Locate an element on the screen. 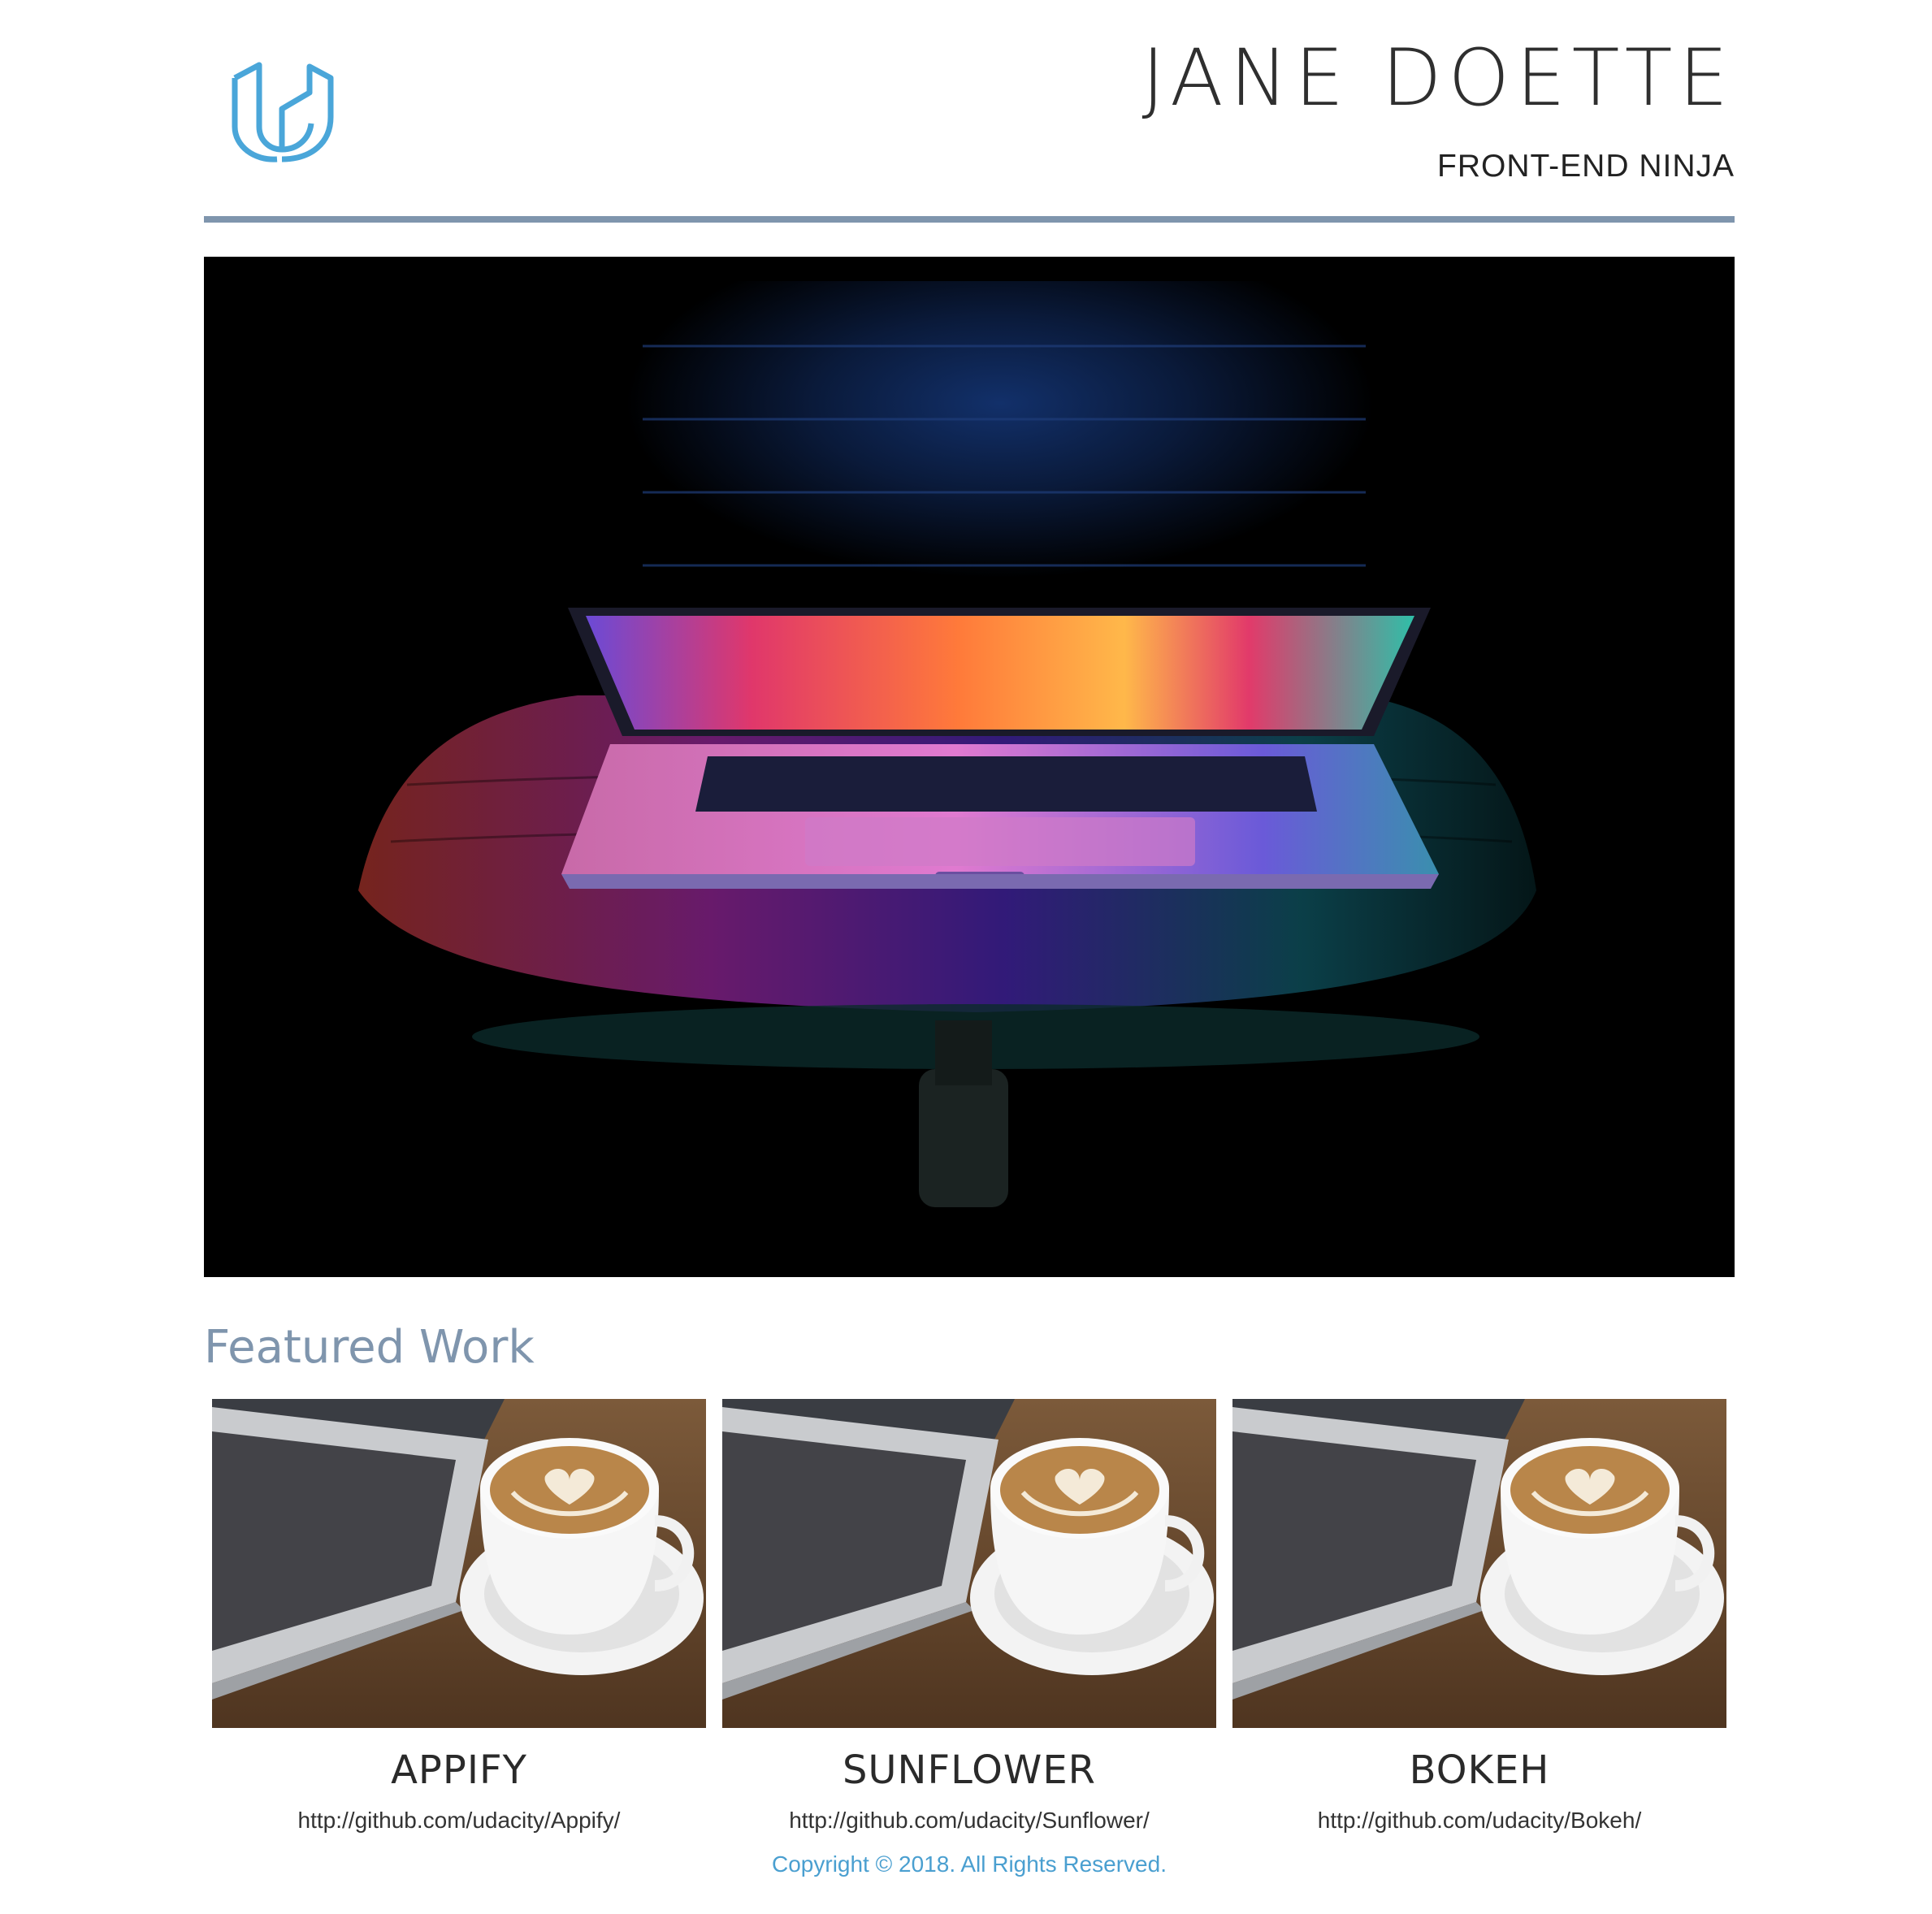 Image resolution: width=1932 pixels, height=1914 pixels. work-image-sunflower is located at coordinates (969, 1563).